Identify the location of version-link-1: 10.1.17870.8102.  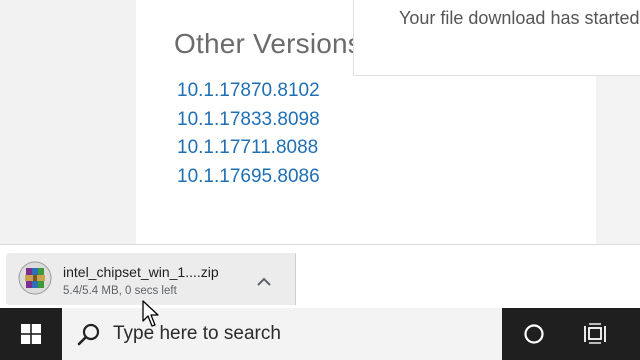
(248, 90).